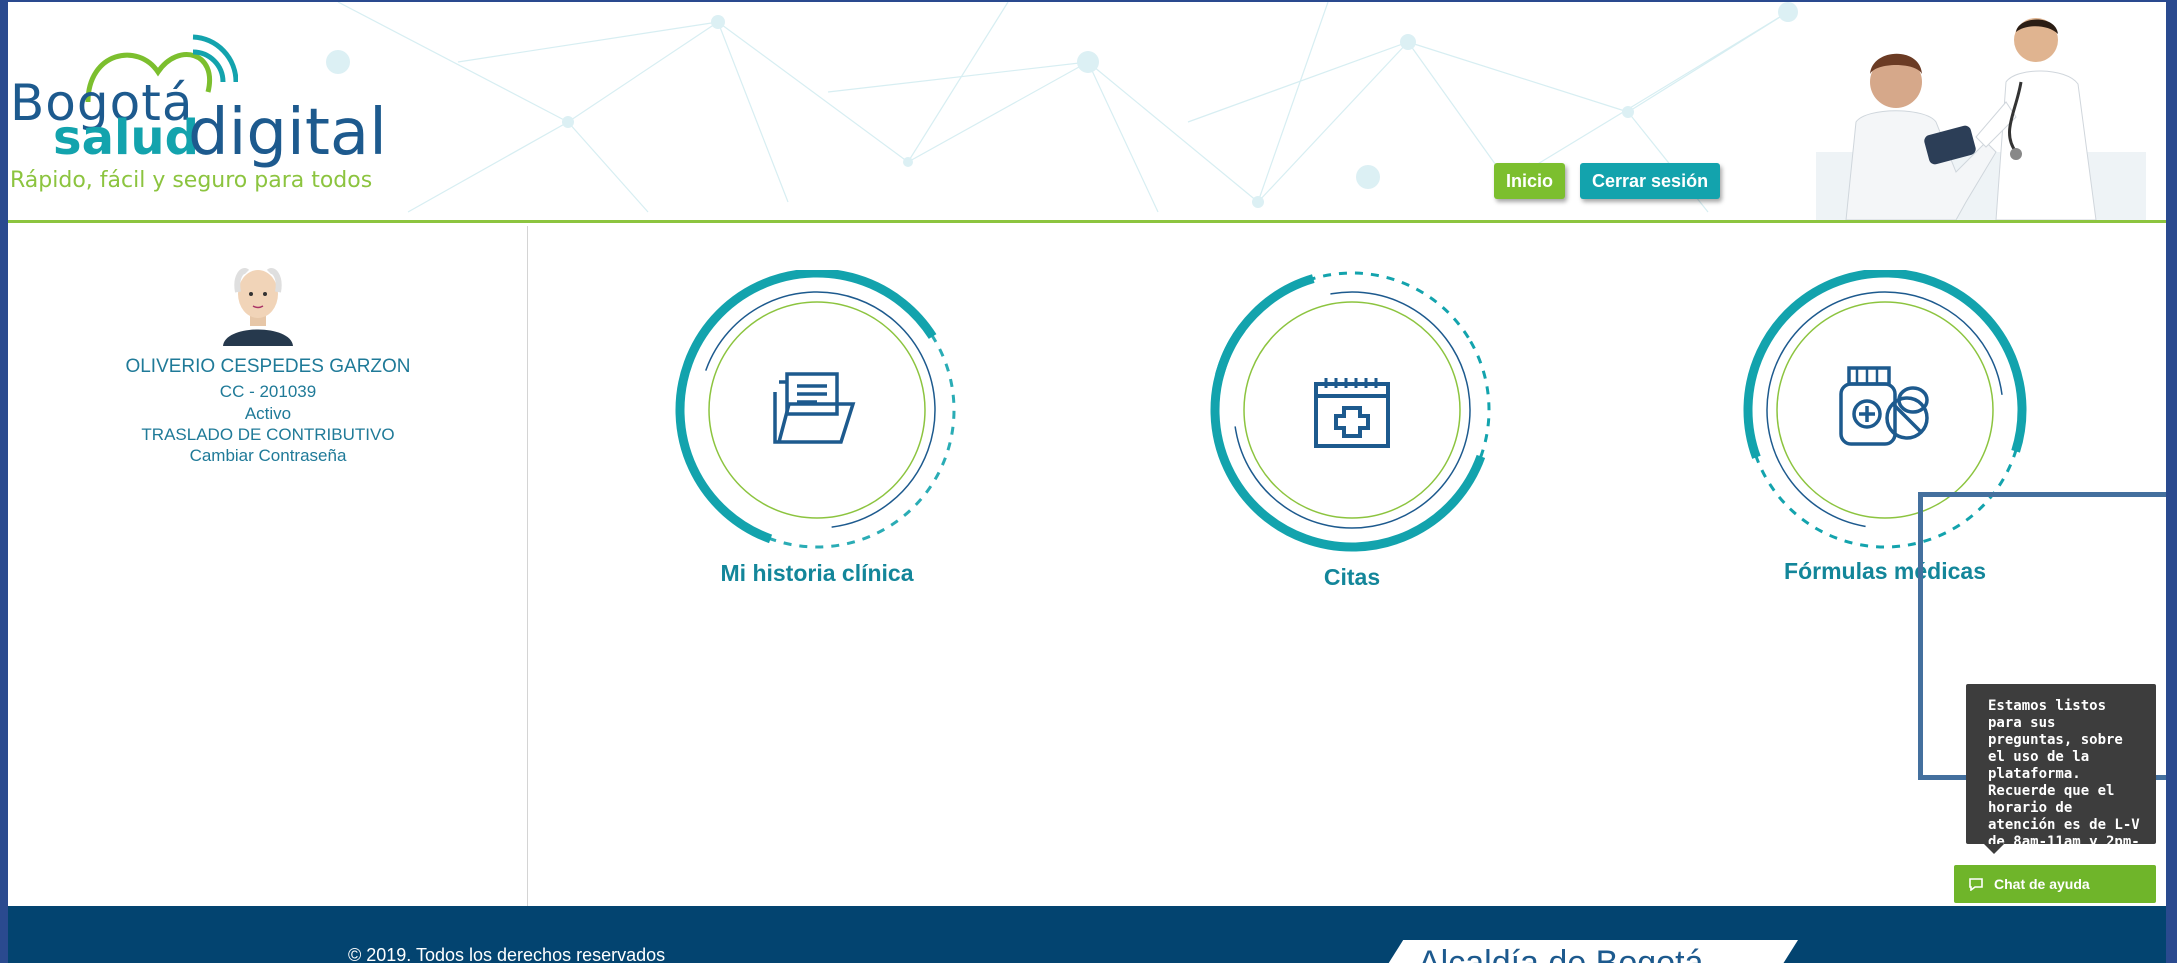  Describe the element at coordinates (1530, 181) in the screenshot. I see `inicio-button: Inicio` at that location.